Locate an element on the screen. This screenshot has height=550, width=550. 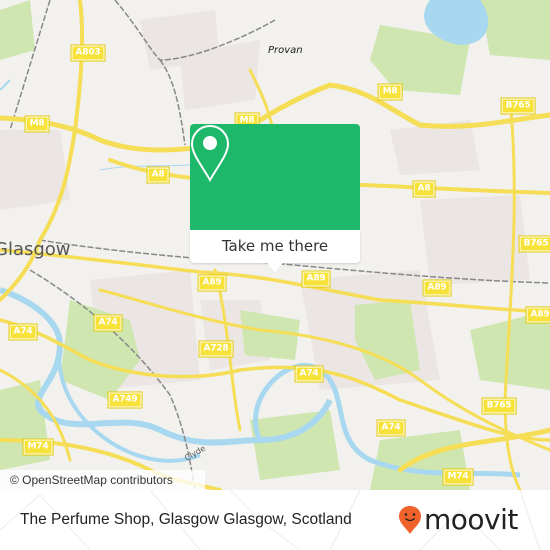
road-label-a8-east: A8 is located at coordinates (424, 189).